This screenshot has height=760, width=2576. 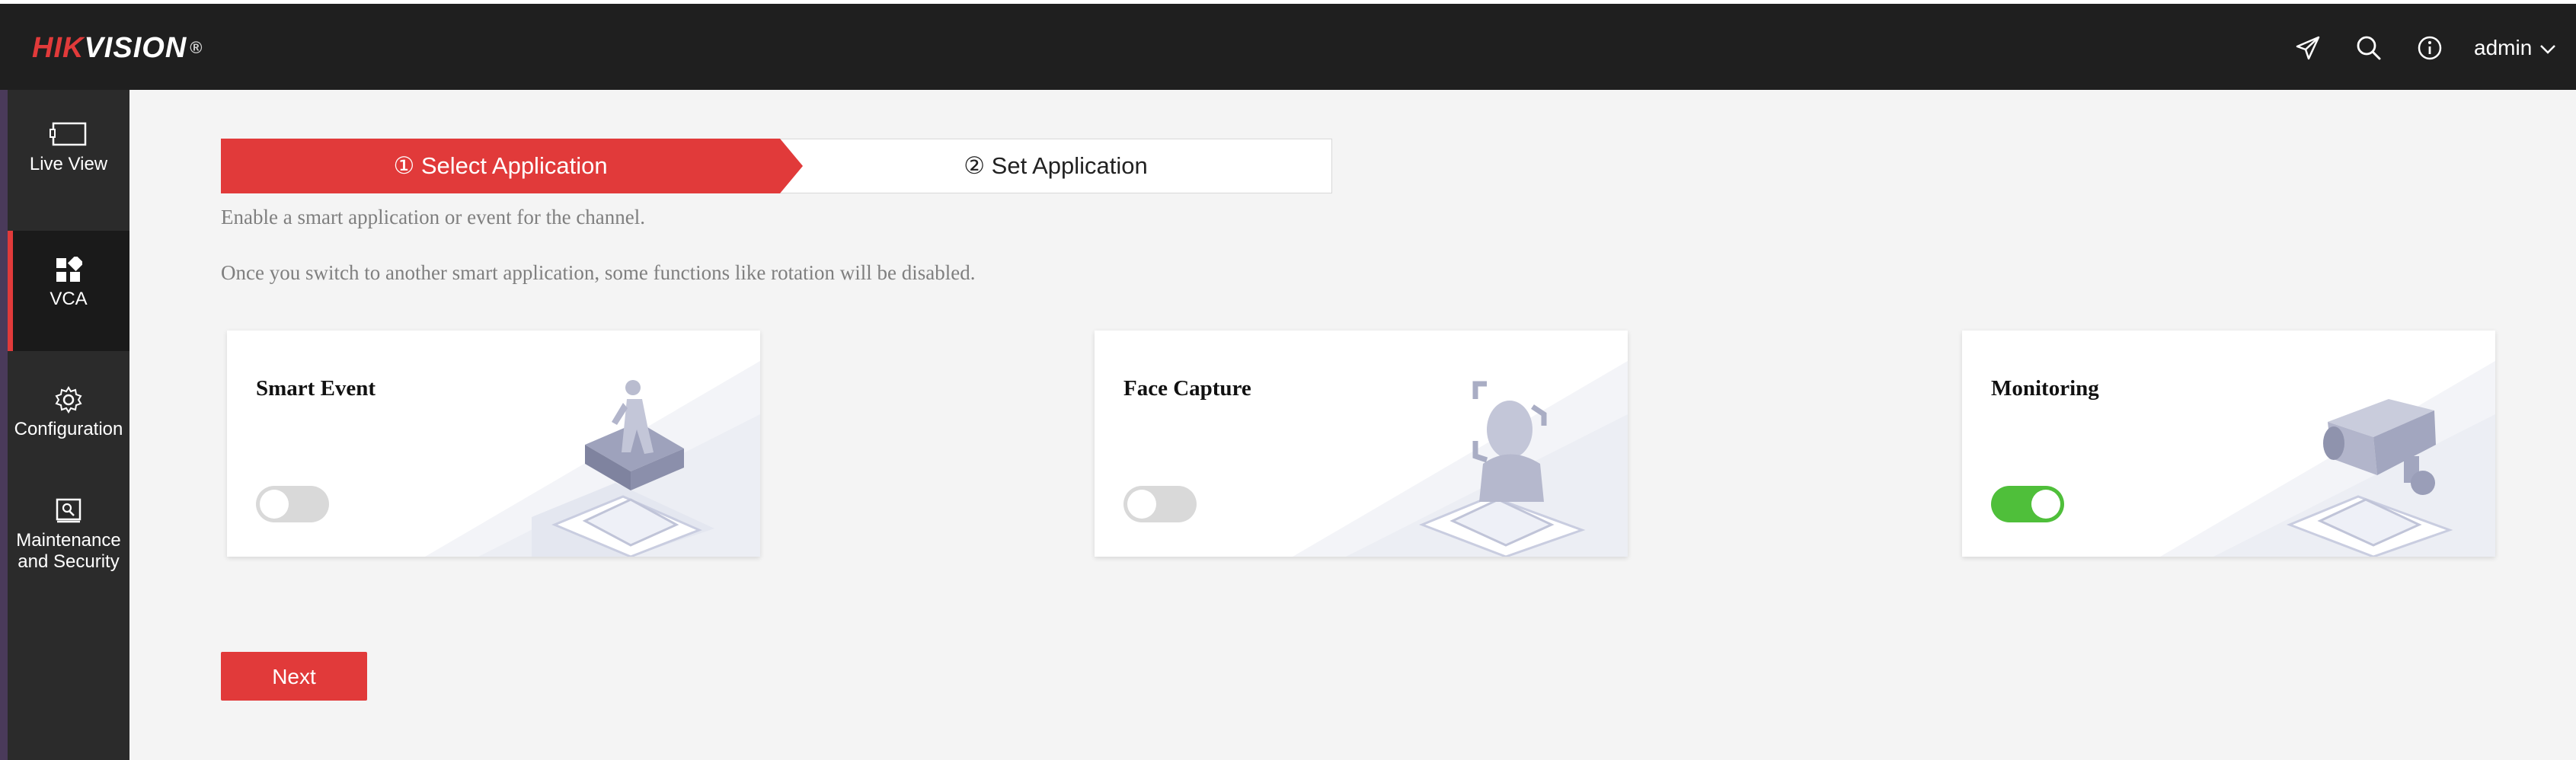 I want to click on sidebar-item-configuration: Configuration, so click(x=68, y=431).